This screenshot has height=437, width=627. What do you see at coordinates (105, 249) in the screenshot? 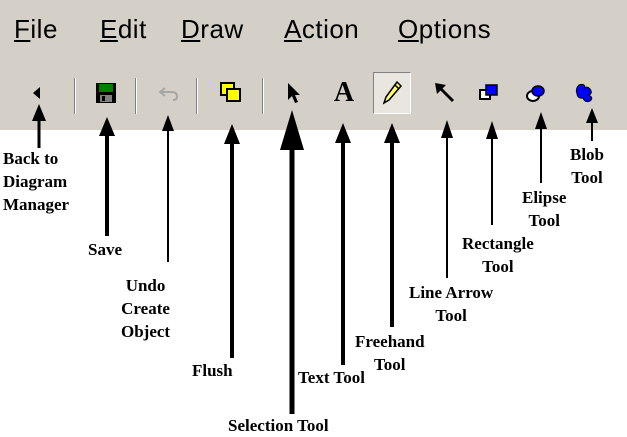
I see `callout-save: Save` at bounding box center [105, 249].